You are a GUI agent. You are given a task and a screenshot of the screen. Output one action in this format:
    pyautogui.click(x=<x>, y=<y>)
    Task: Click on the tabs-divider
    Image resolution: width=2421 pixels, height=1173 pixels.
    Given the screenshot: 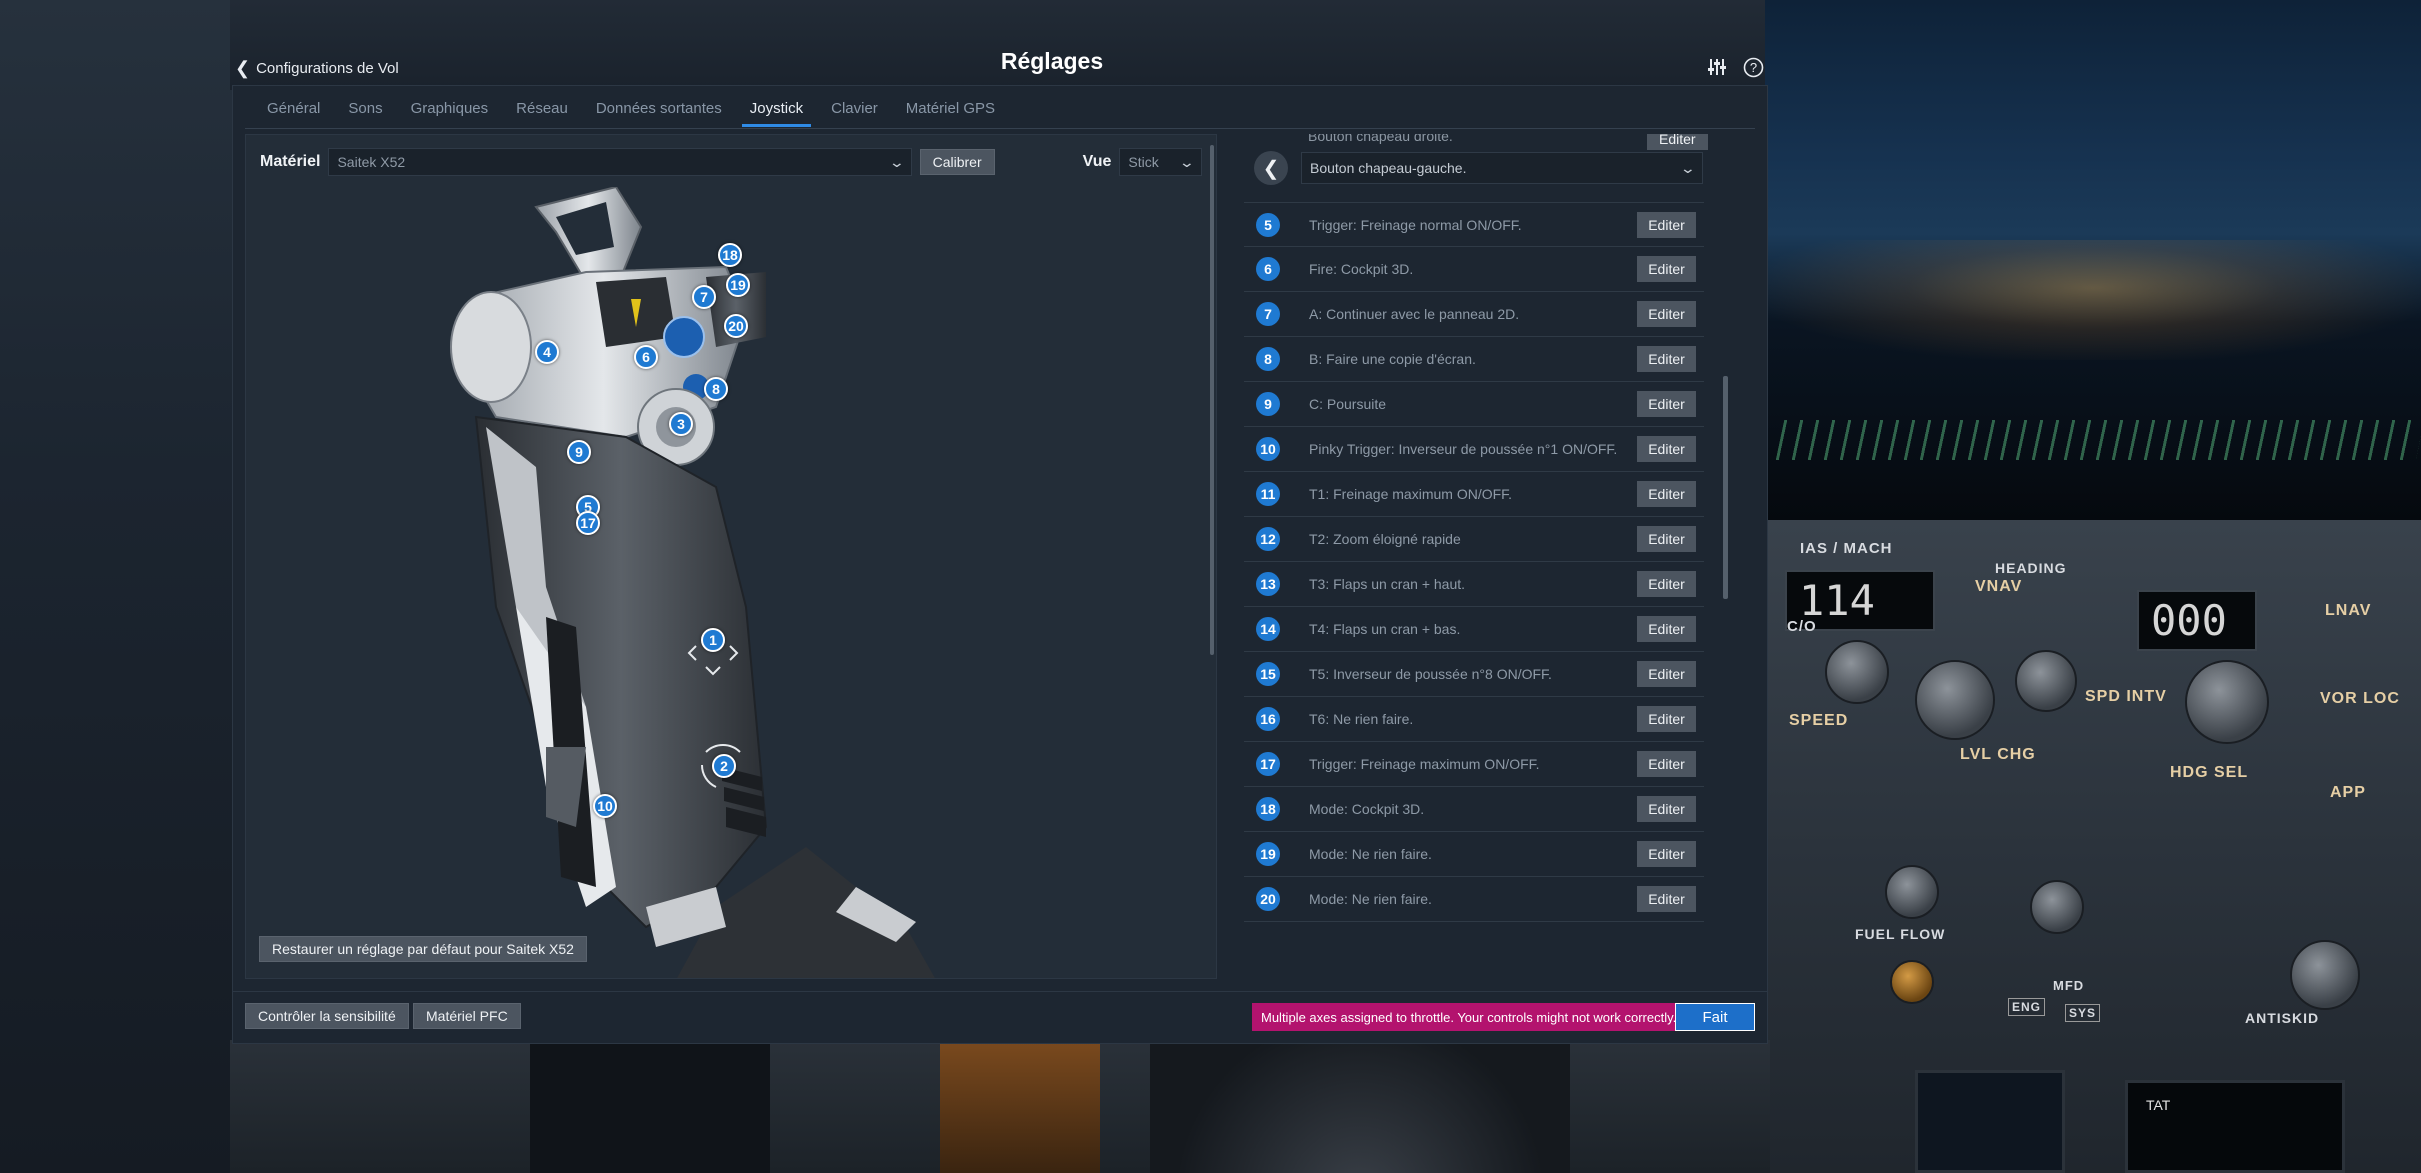 What is the action you would take?
    pyautogui.click(x=1000, y=128)
    